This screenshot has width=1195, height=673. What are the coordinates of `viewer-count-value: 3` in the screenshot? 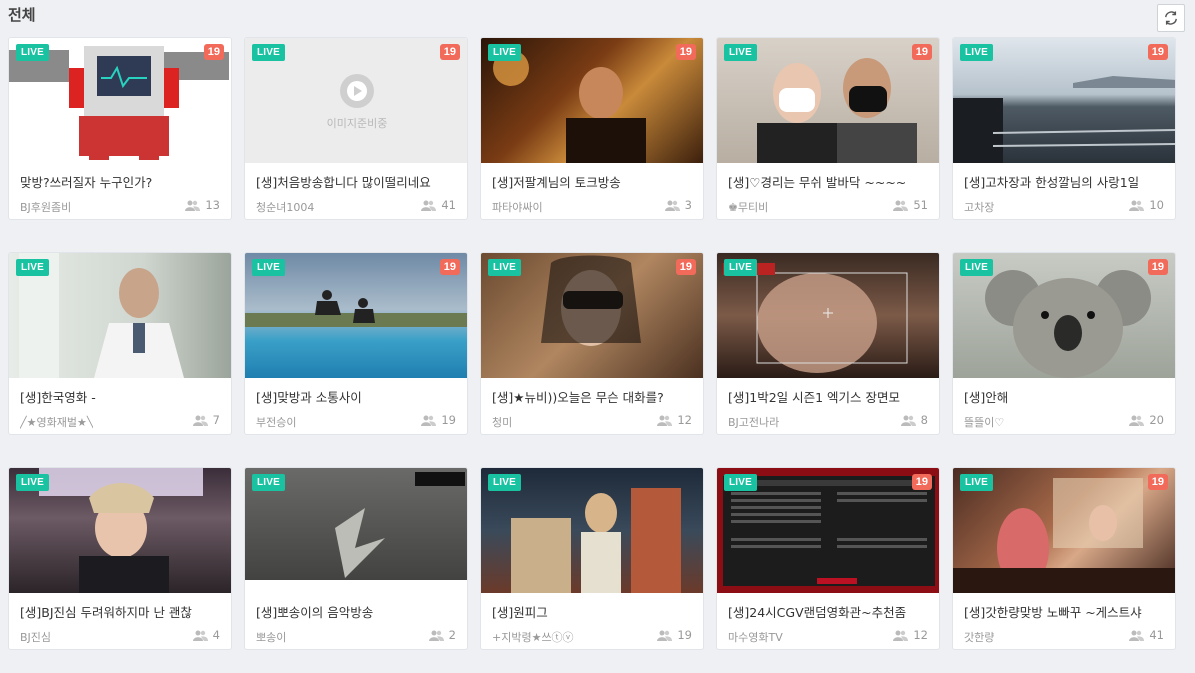 It's located at (688, 205).